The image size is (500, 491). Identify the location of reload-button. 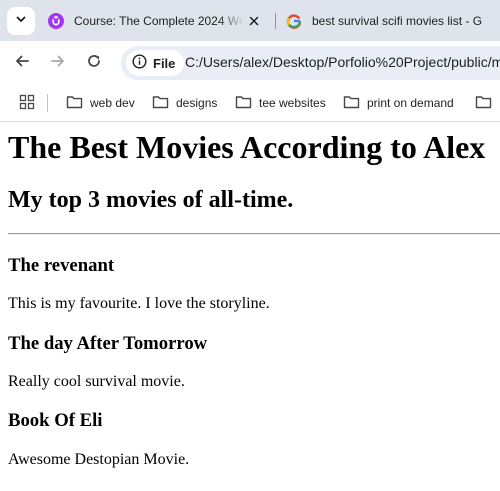
(94, 63).